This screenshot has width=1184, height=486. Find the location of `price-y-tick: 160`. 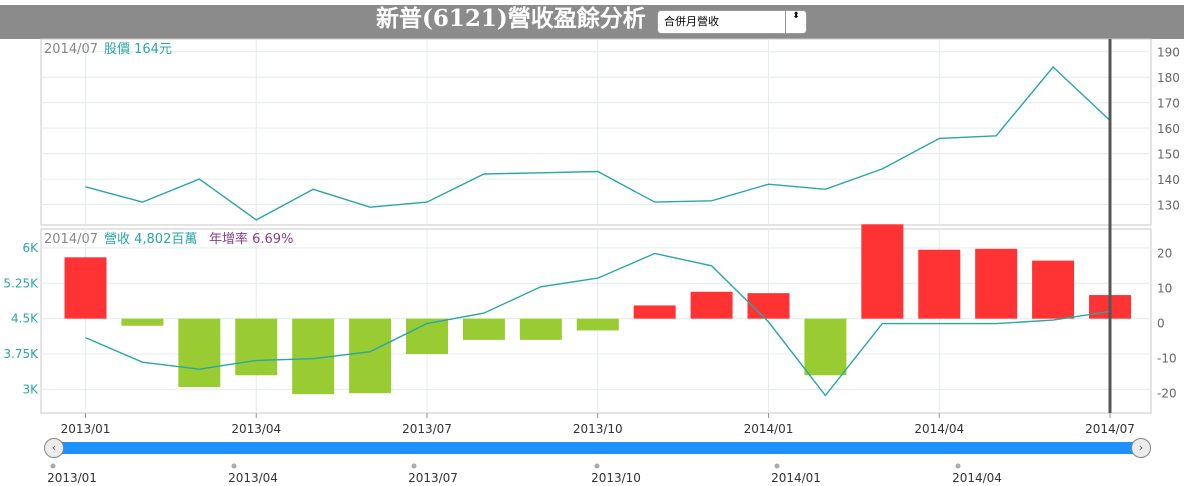

price-y-tick: 160 is located at coordinates (1168, 129).